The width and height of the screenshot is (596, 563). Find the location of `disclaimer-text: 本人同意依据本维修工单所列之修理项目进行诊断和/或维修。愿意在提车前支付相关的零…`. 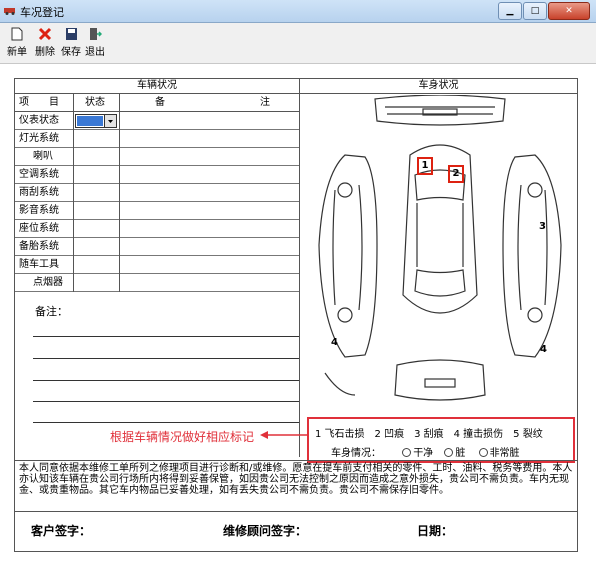

disclaimer-text: 本人同意依据本维修工单所列之修理项目进行诊断和/或维修。愿意在提车前支付相关的零… is located at coordinates (296, 479).